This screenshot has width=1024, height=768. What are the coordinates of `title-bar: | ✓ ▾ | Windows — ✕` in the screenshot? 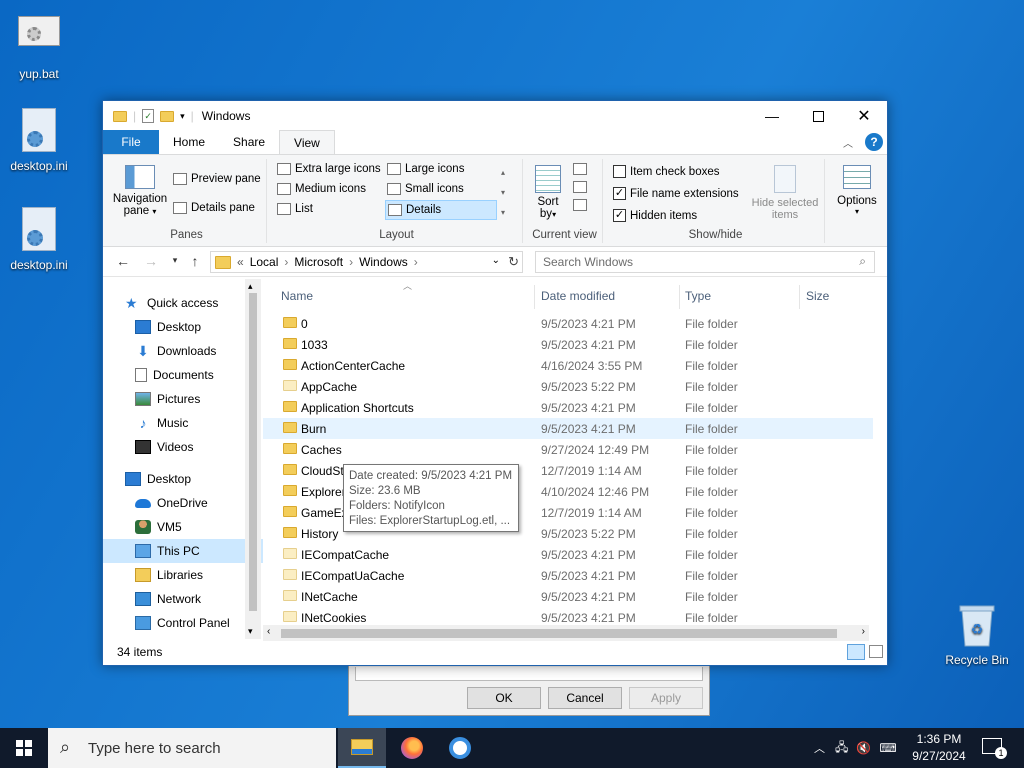 It's located at (495, 116).